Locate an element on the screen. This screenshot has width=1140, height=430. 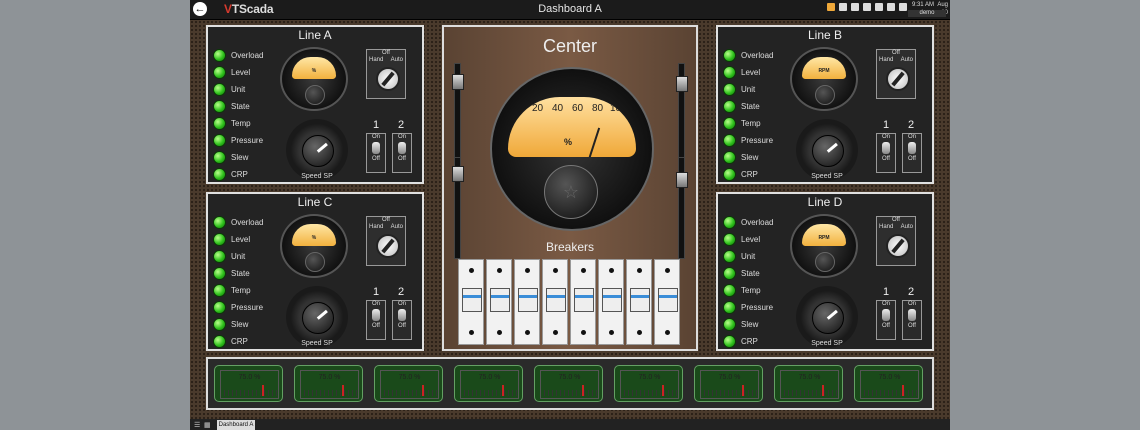
toolbar-icons is located at coordinates (867, 7).